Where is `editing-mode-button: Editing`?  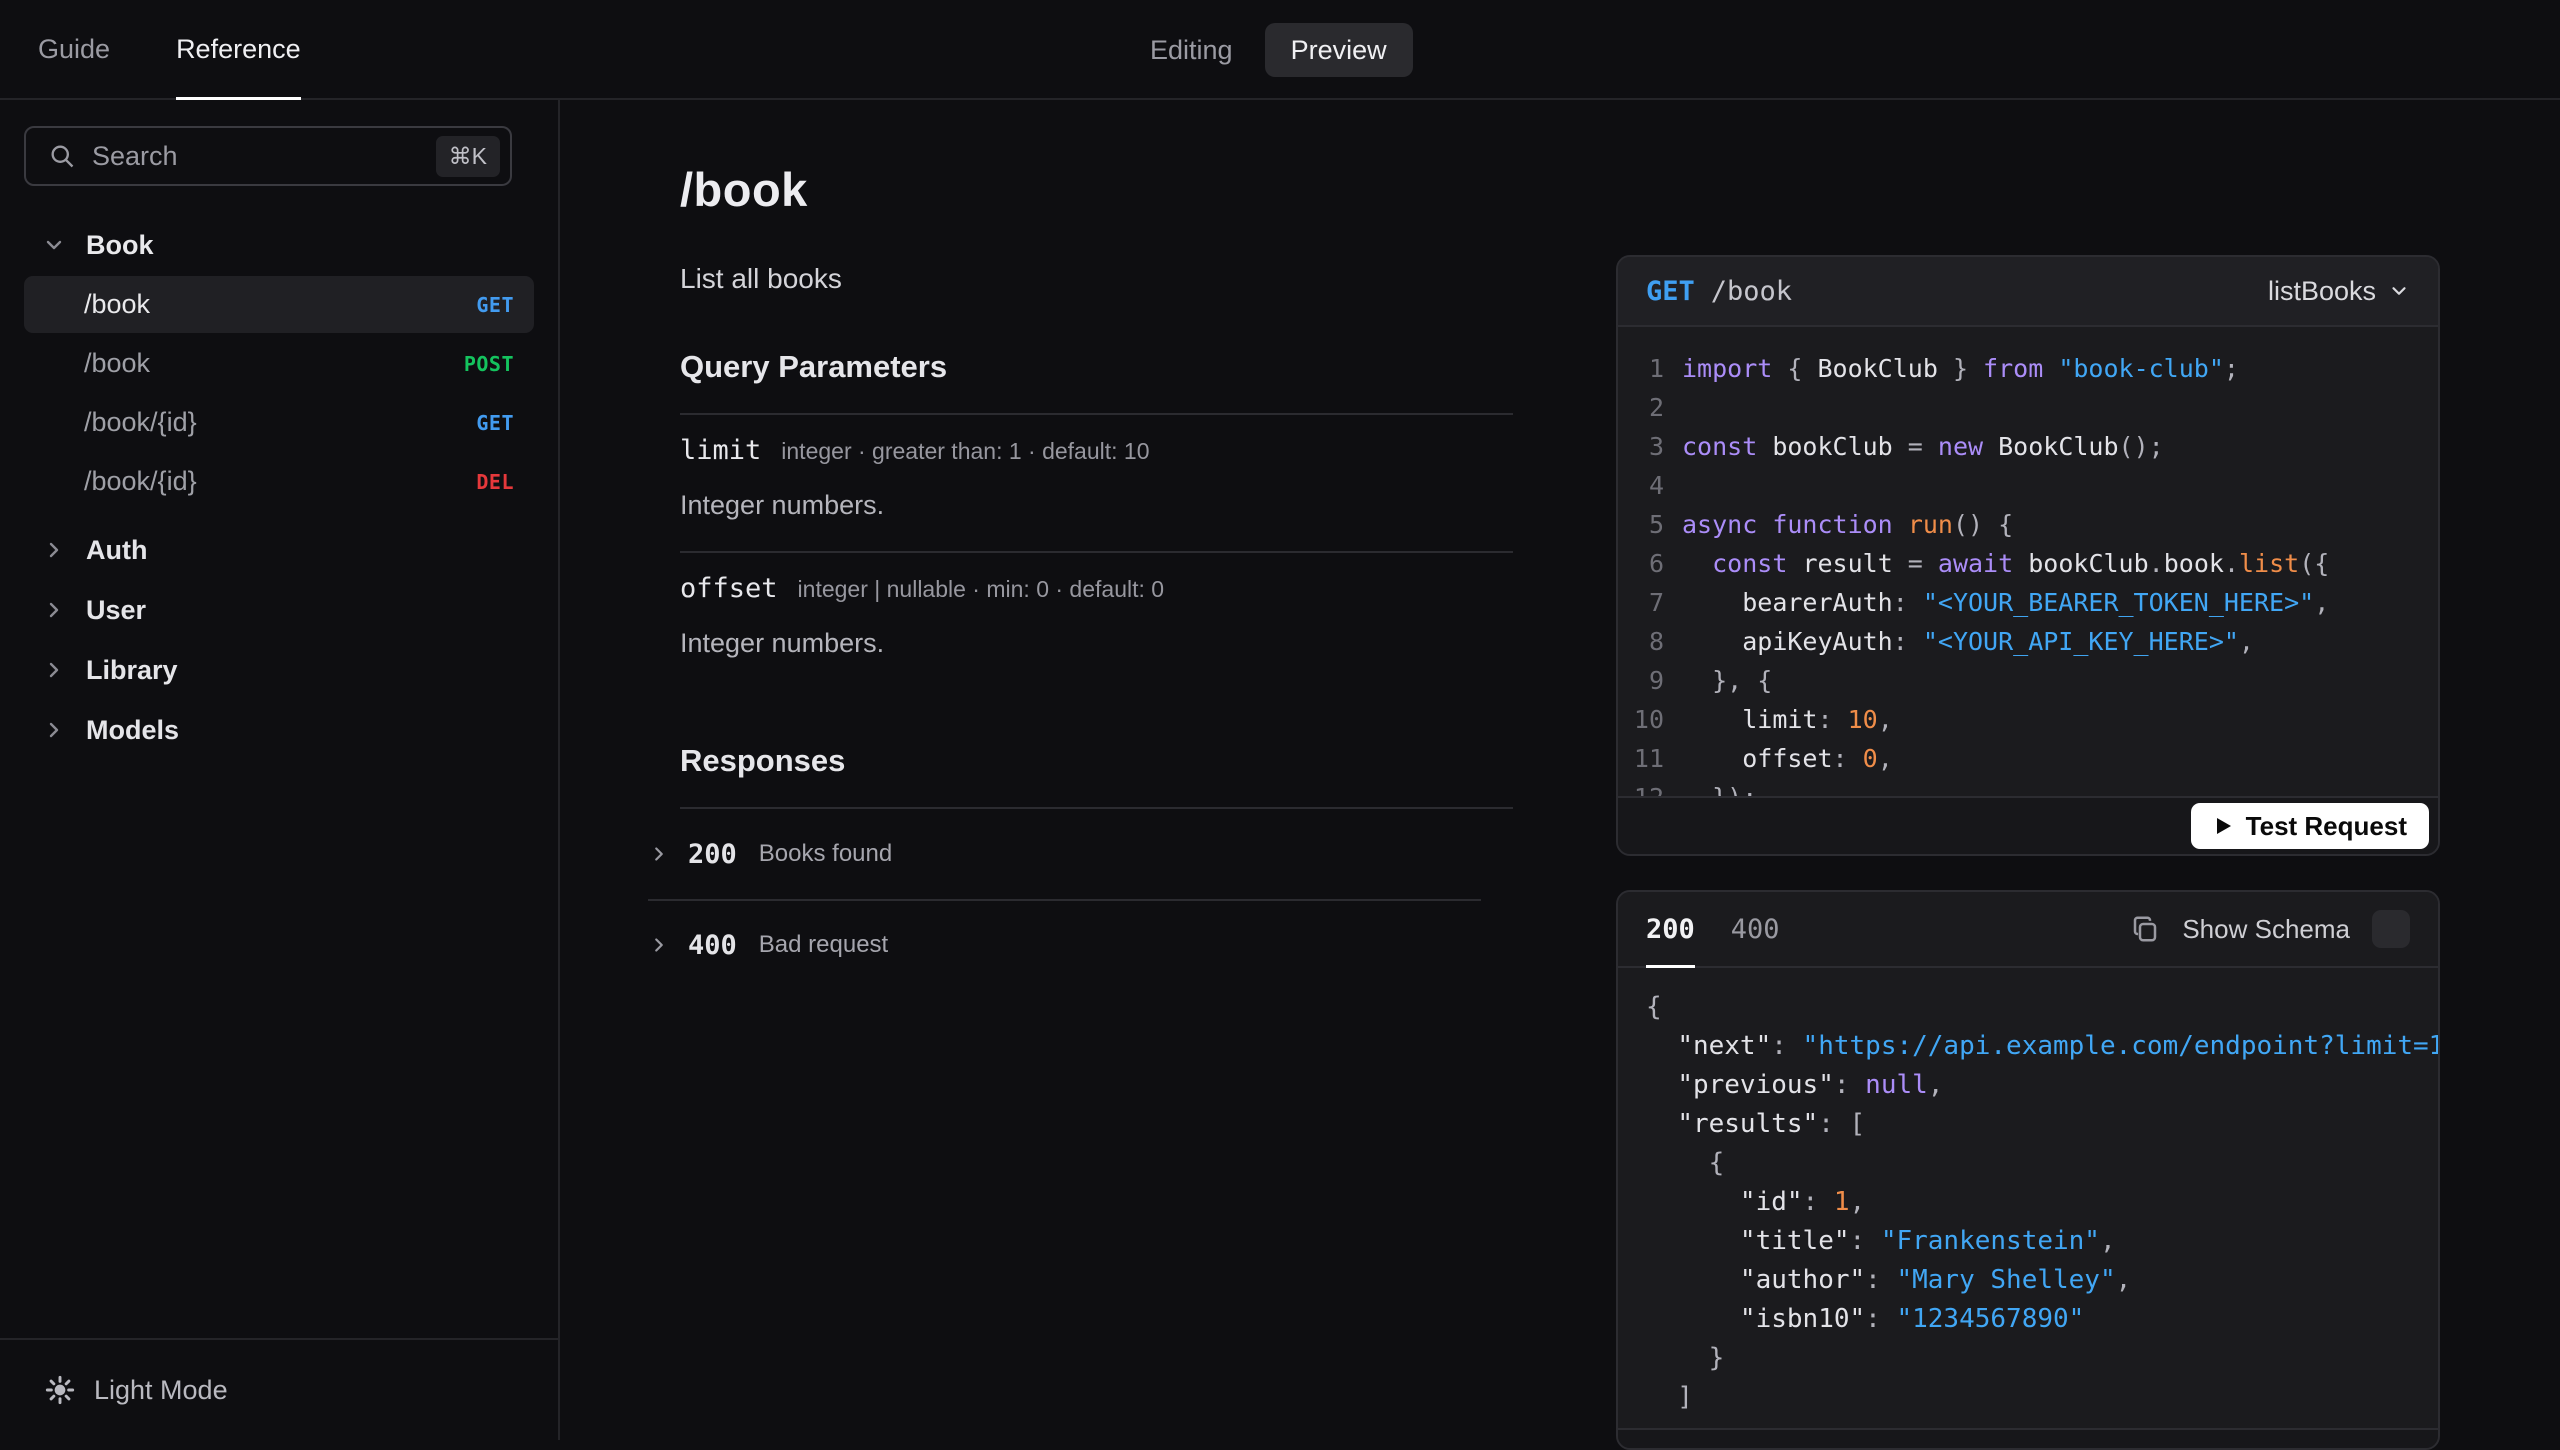
editing-mode-button: Editing is located at coordinates (1191, 50).